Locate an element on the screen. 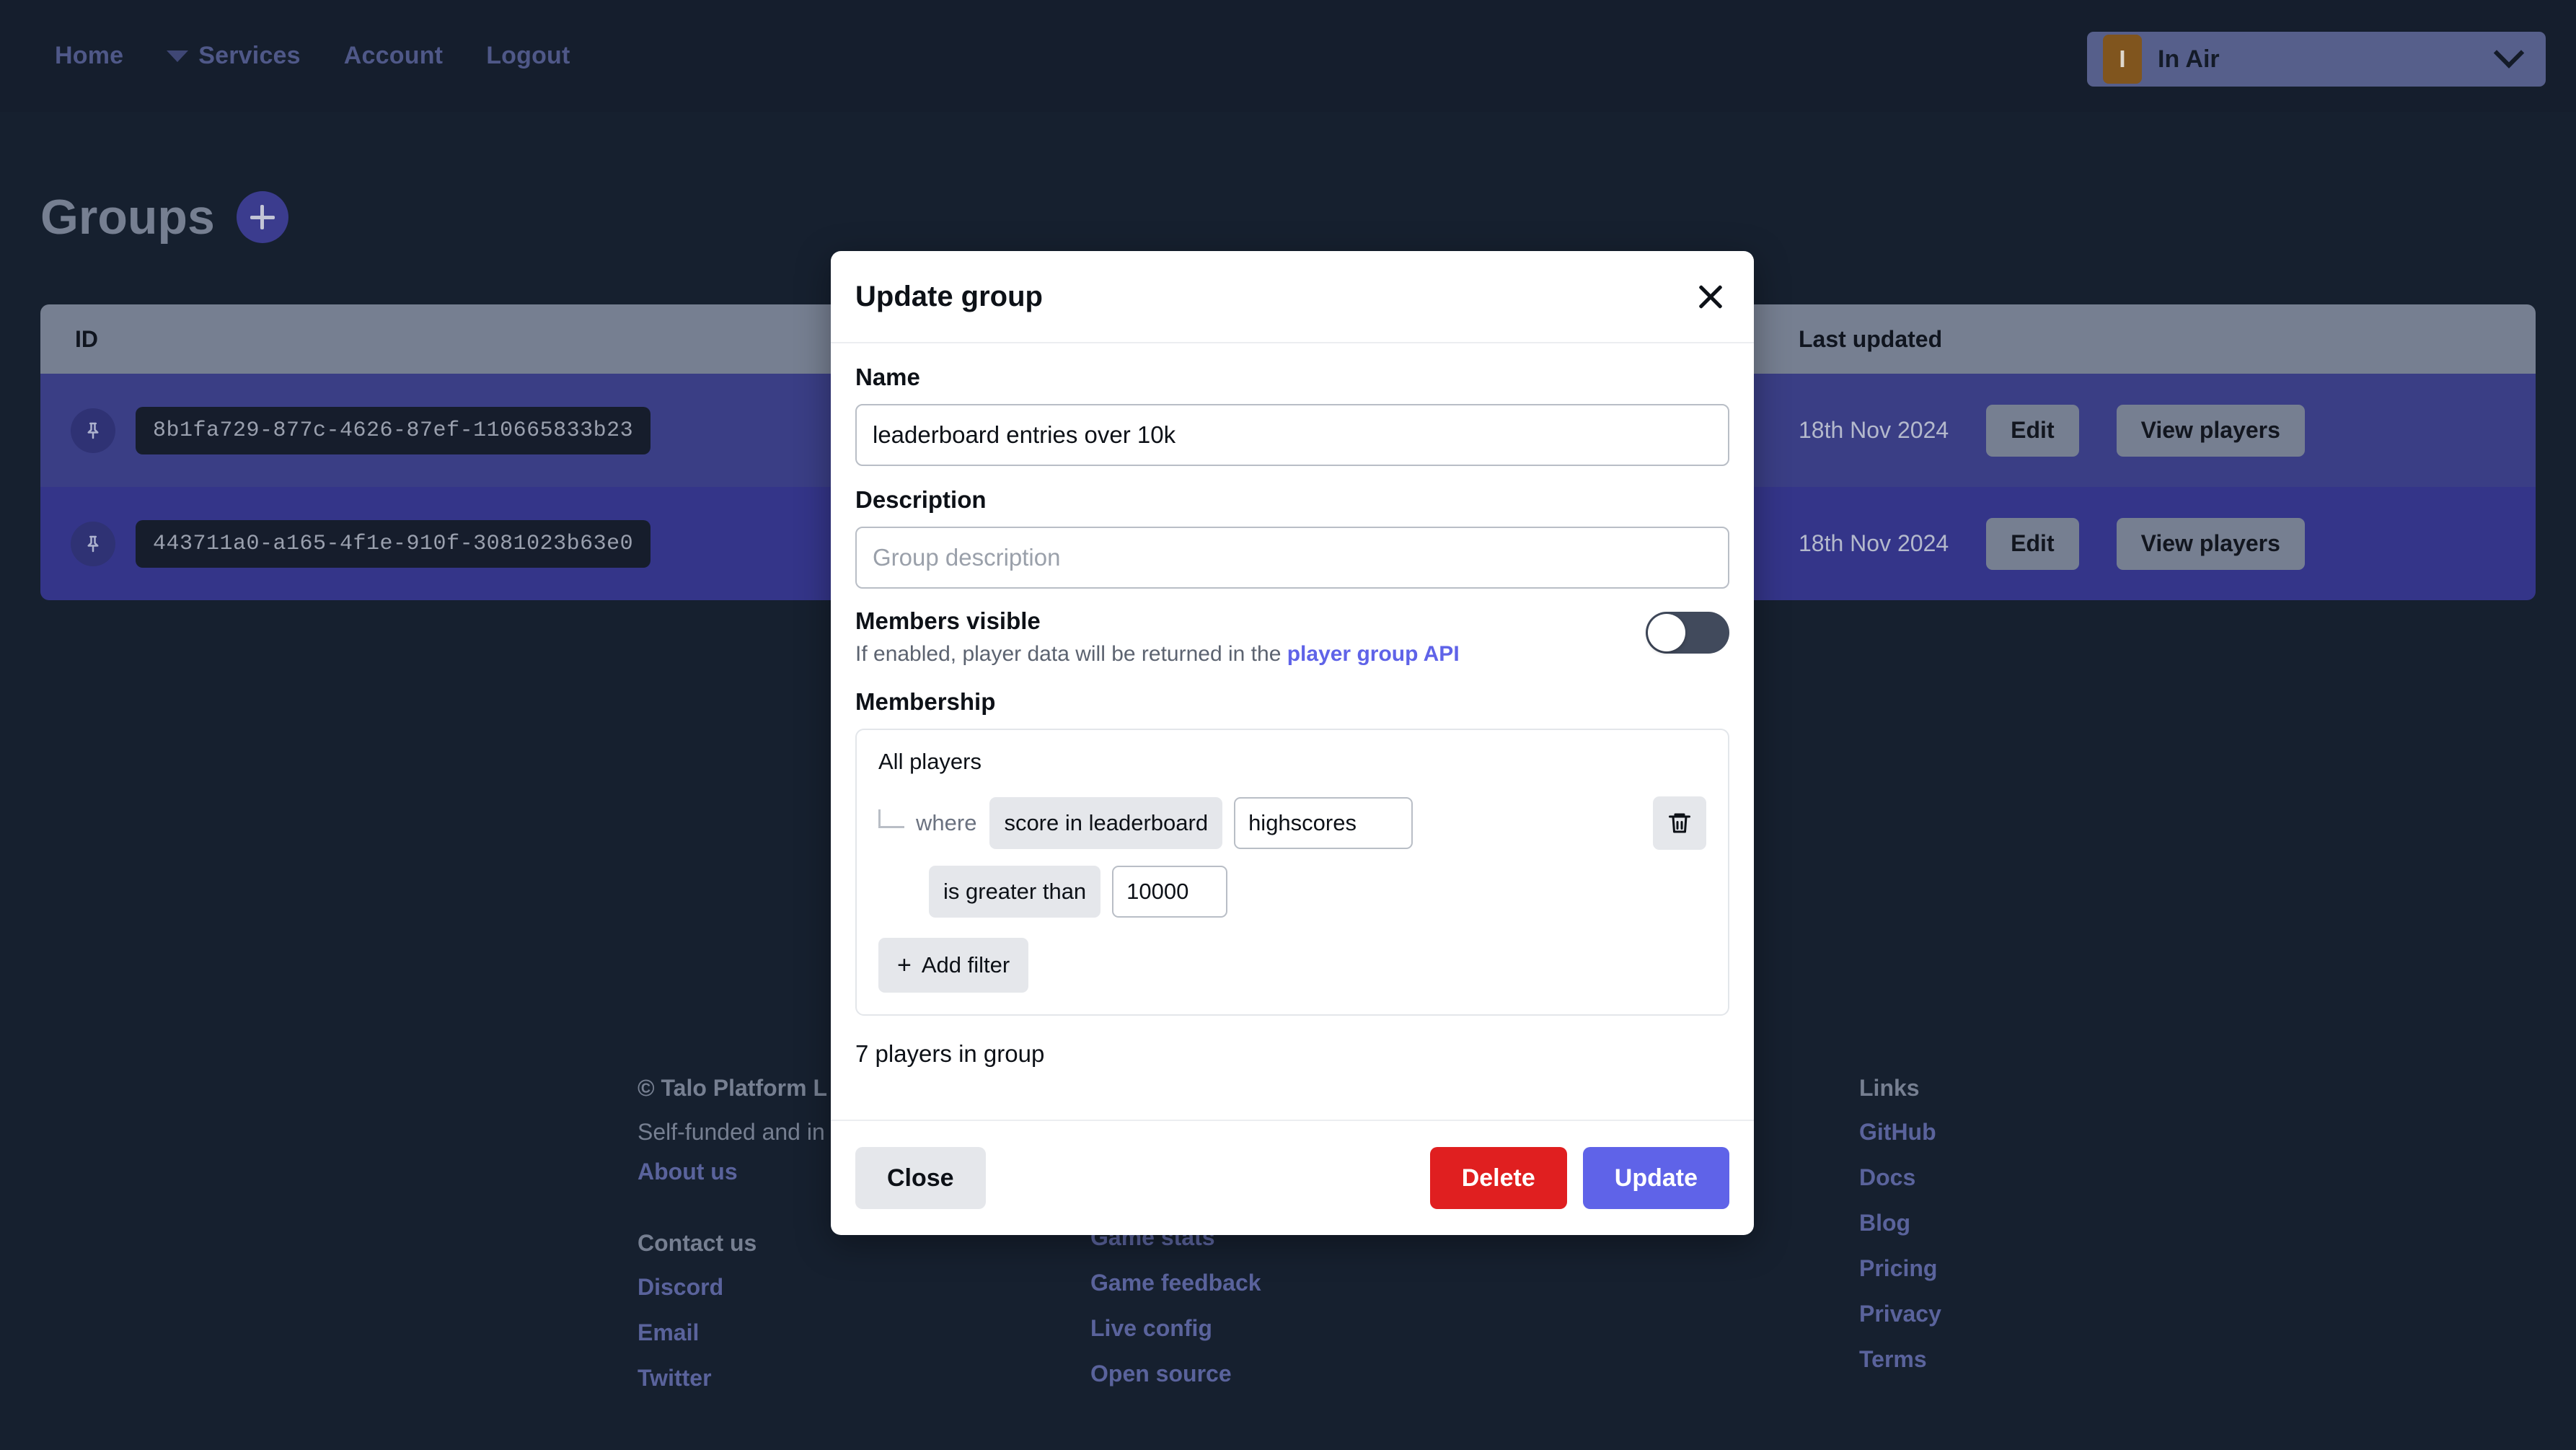 This screenshot has height=1450, width=2576. page-title: Groups is located at coordinates (127, 217).